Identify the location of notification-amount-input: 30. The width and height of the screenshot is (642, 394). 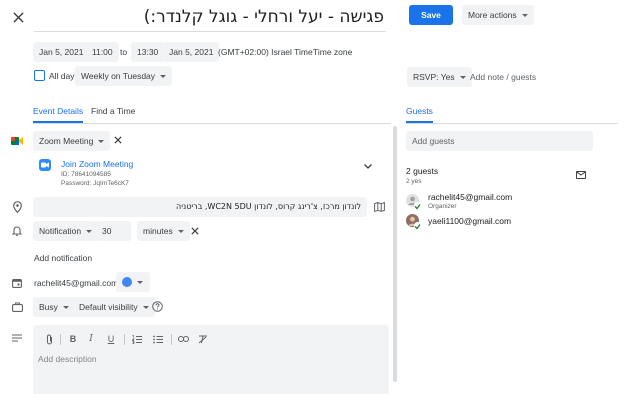
(113, 231).